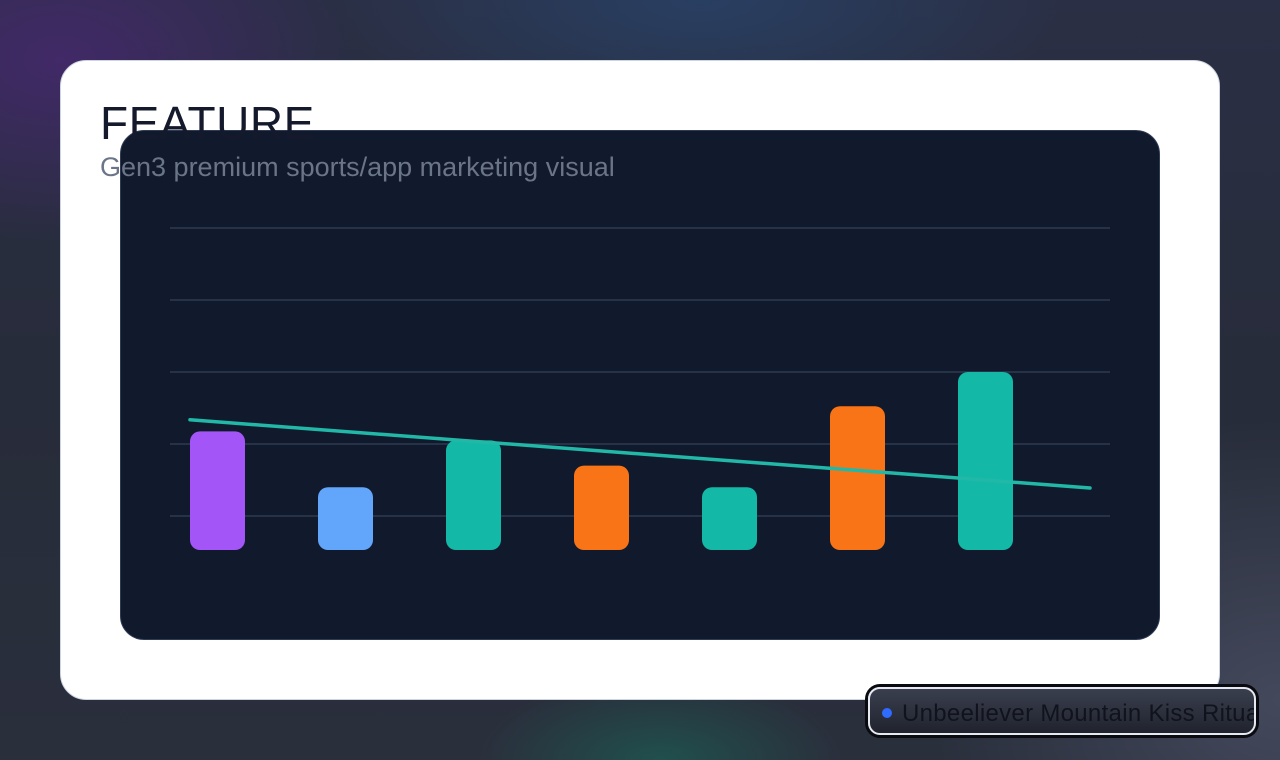  I want to click on trend-line-path, so click(640, 454).